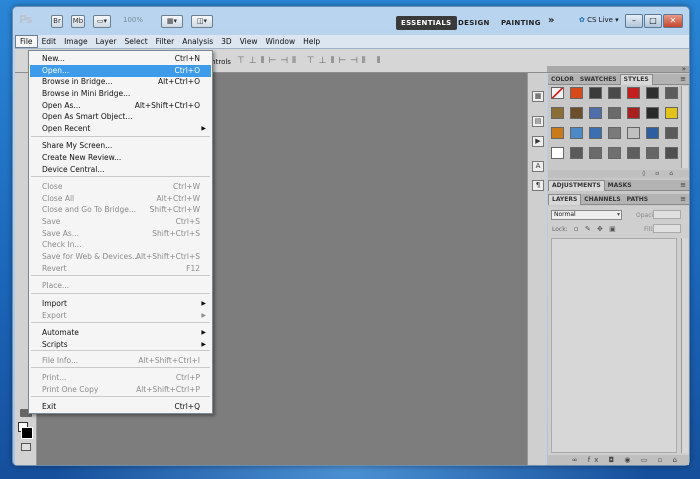 Image resolution: width=700 pixels, height=479 pixels. What do you see at coordinates (562, 80) in the screenshot?
I see `tab-color: COLOR` at bounding box center [562, 80].